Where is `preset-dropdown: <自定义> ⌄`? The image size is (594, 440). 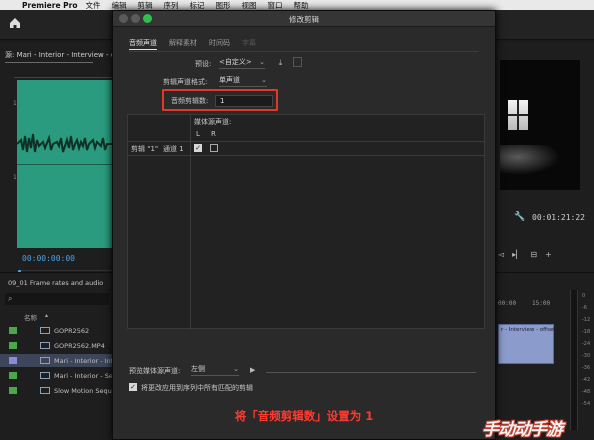
preset-dropdown: <自定义> ⌄ is located at coordinates (242, 63).